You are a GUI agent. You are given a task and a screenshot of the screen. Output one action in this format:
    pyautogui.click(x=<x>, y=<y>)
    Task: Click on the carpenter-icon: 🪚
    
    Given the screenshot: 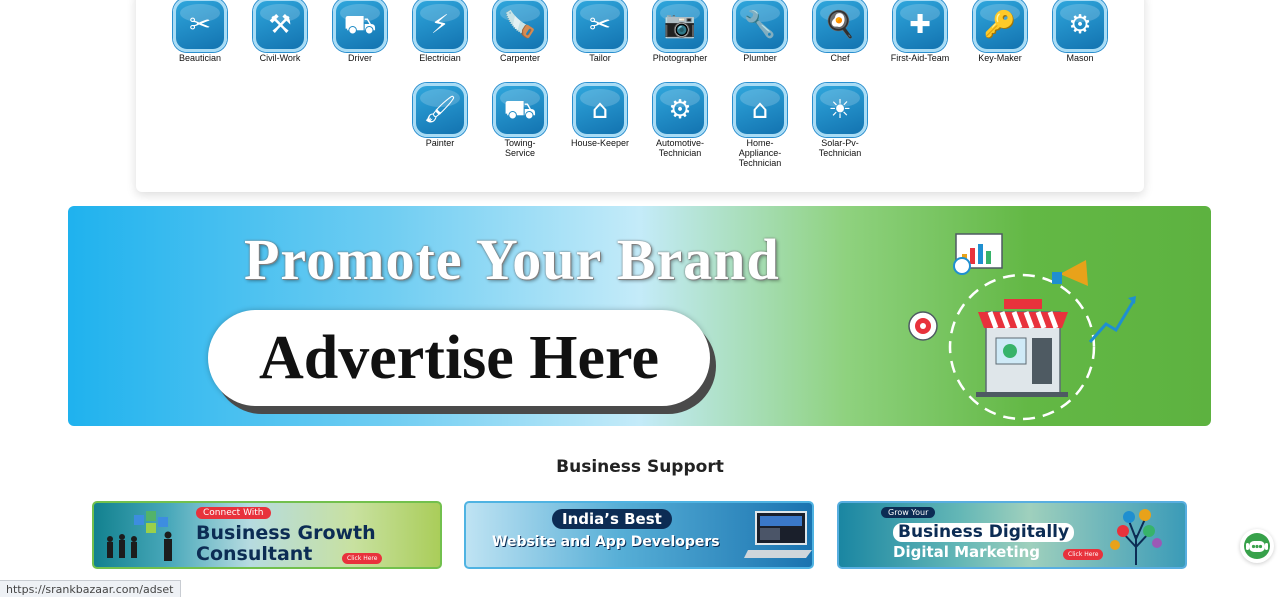 What is the action you would take?
    pyautogui.click(x=520, y=26)
    